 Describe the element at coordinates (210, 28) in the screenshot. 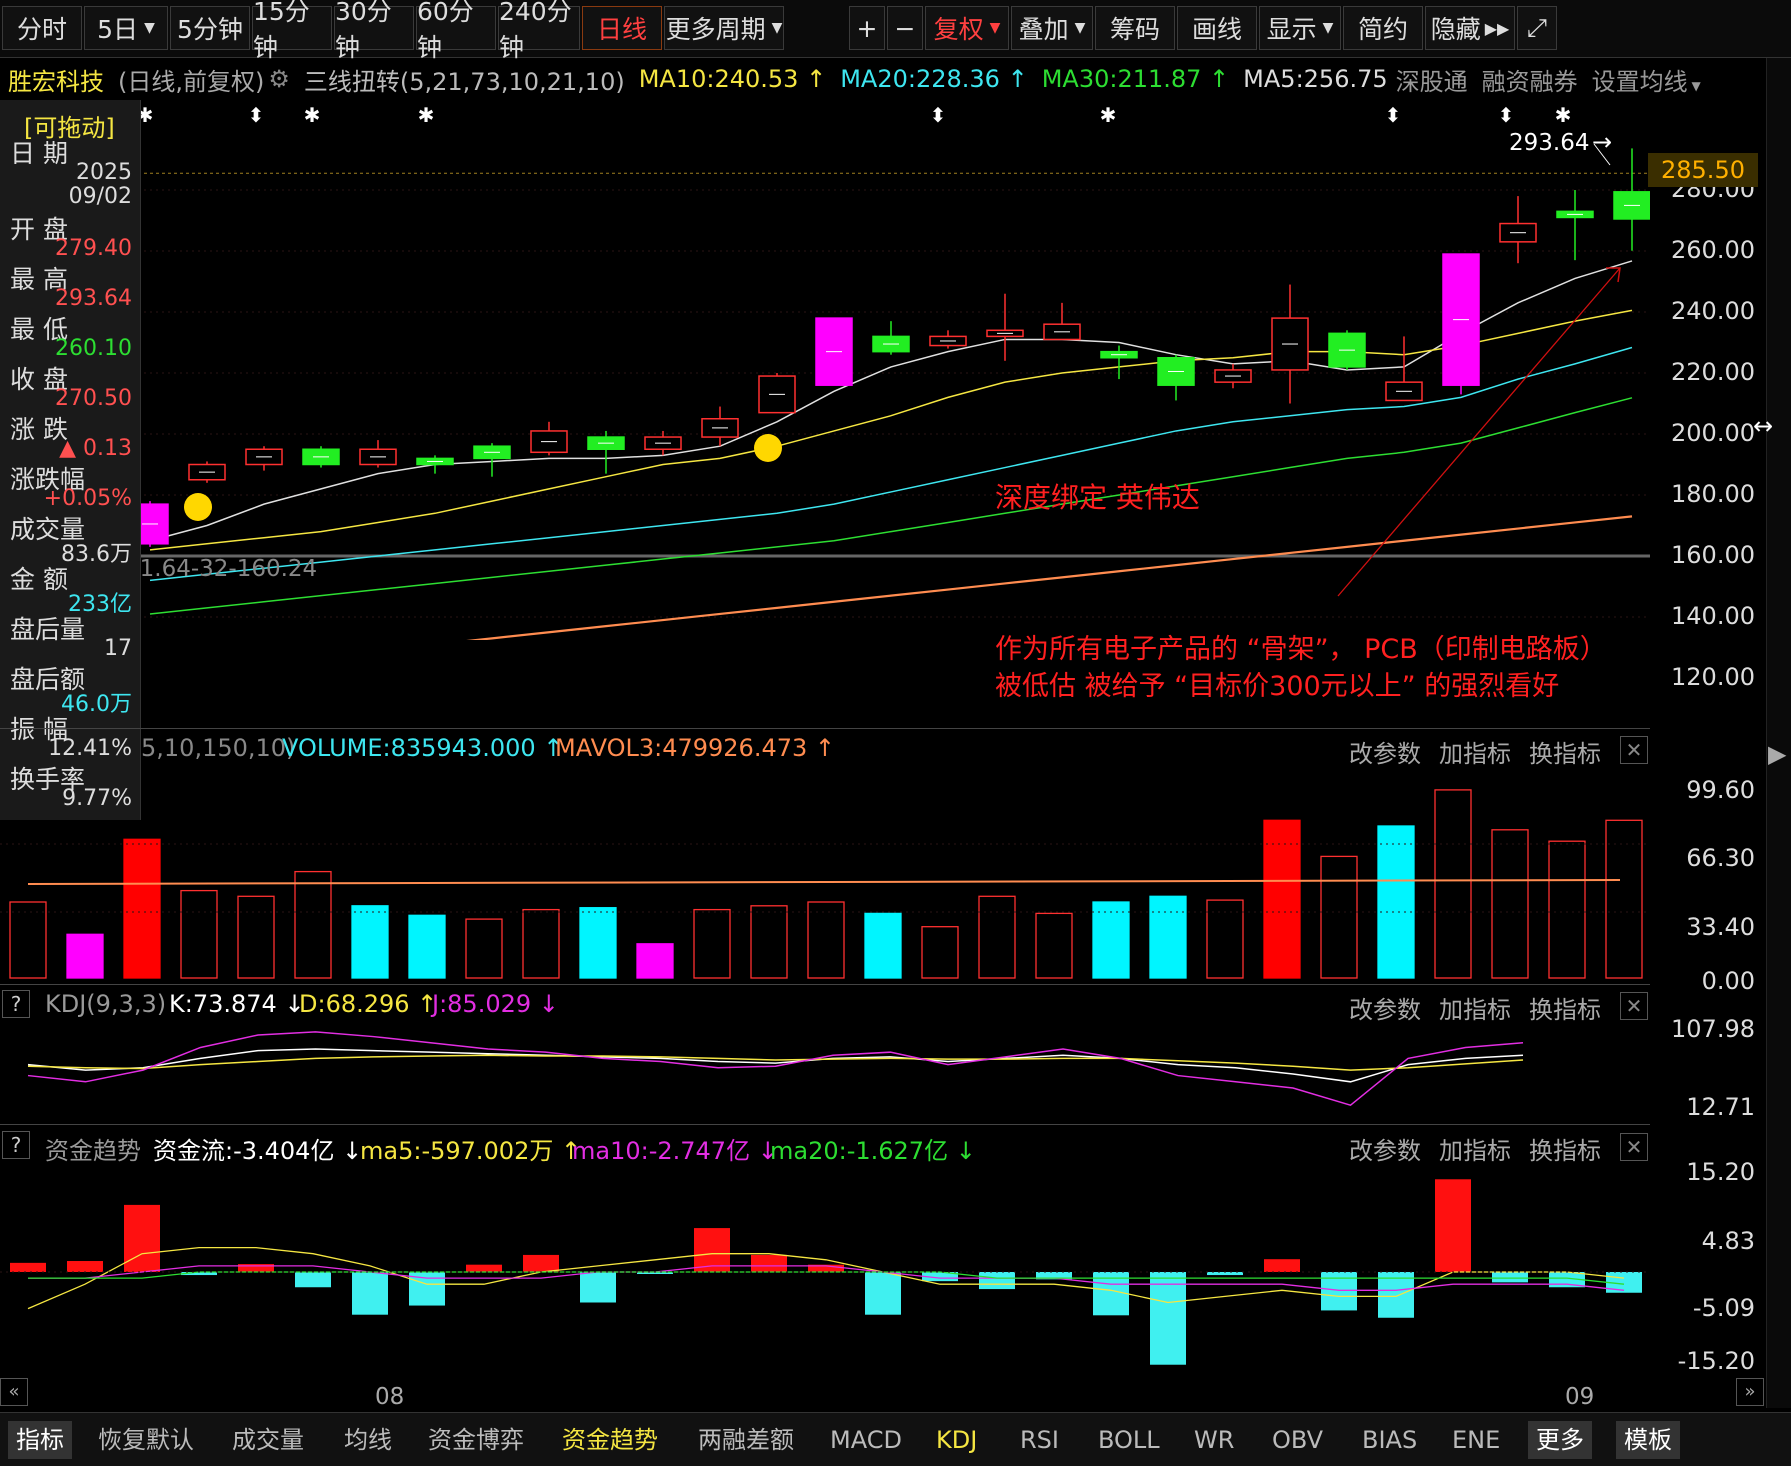

I see `tab-5min: 5分钟` at that location.